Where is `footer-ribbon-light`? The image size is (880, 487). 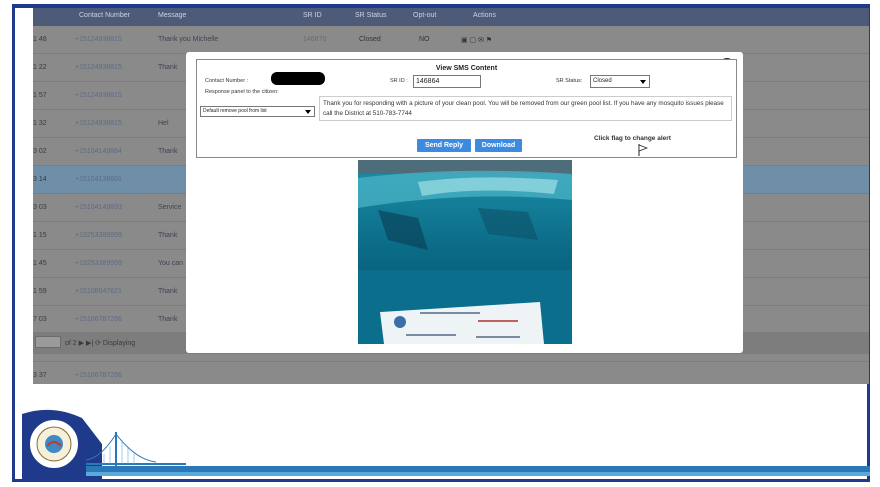 footer-ribbon-light is located at coordinates (478, 474).